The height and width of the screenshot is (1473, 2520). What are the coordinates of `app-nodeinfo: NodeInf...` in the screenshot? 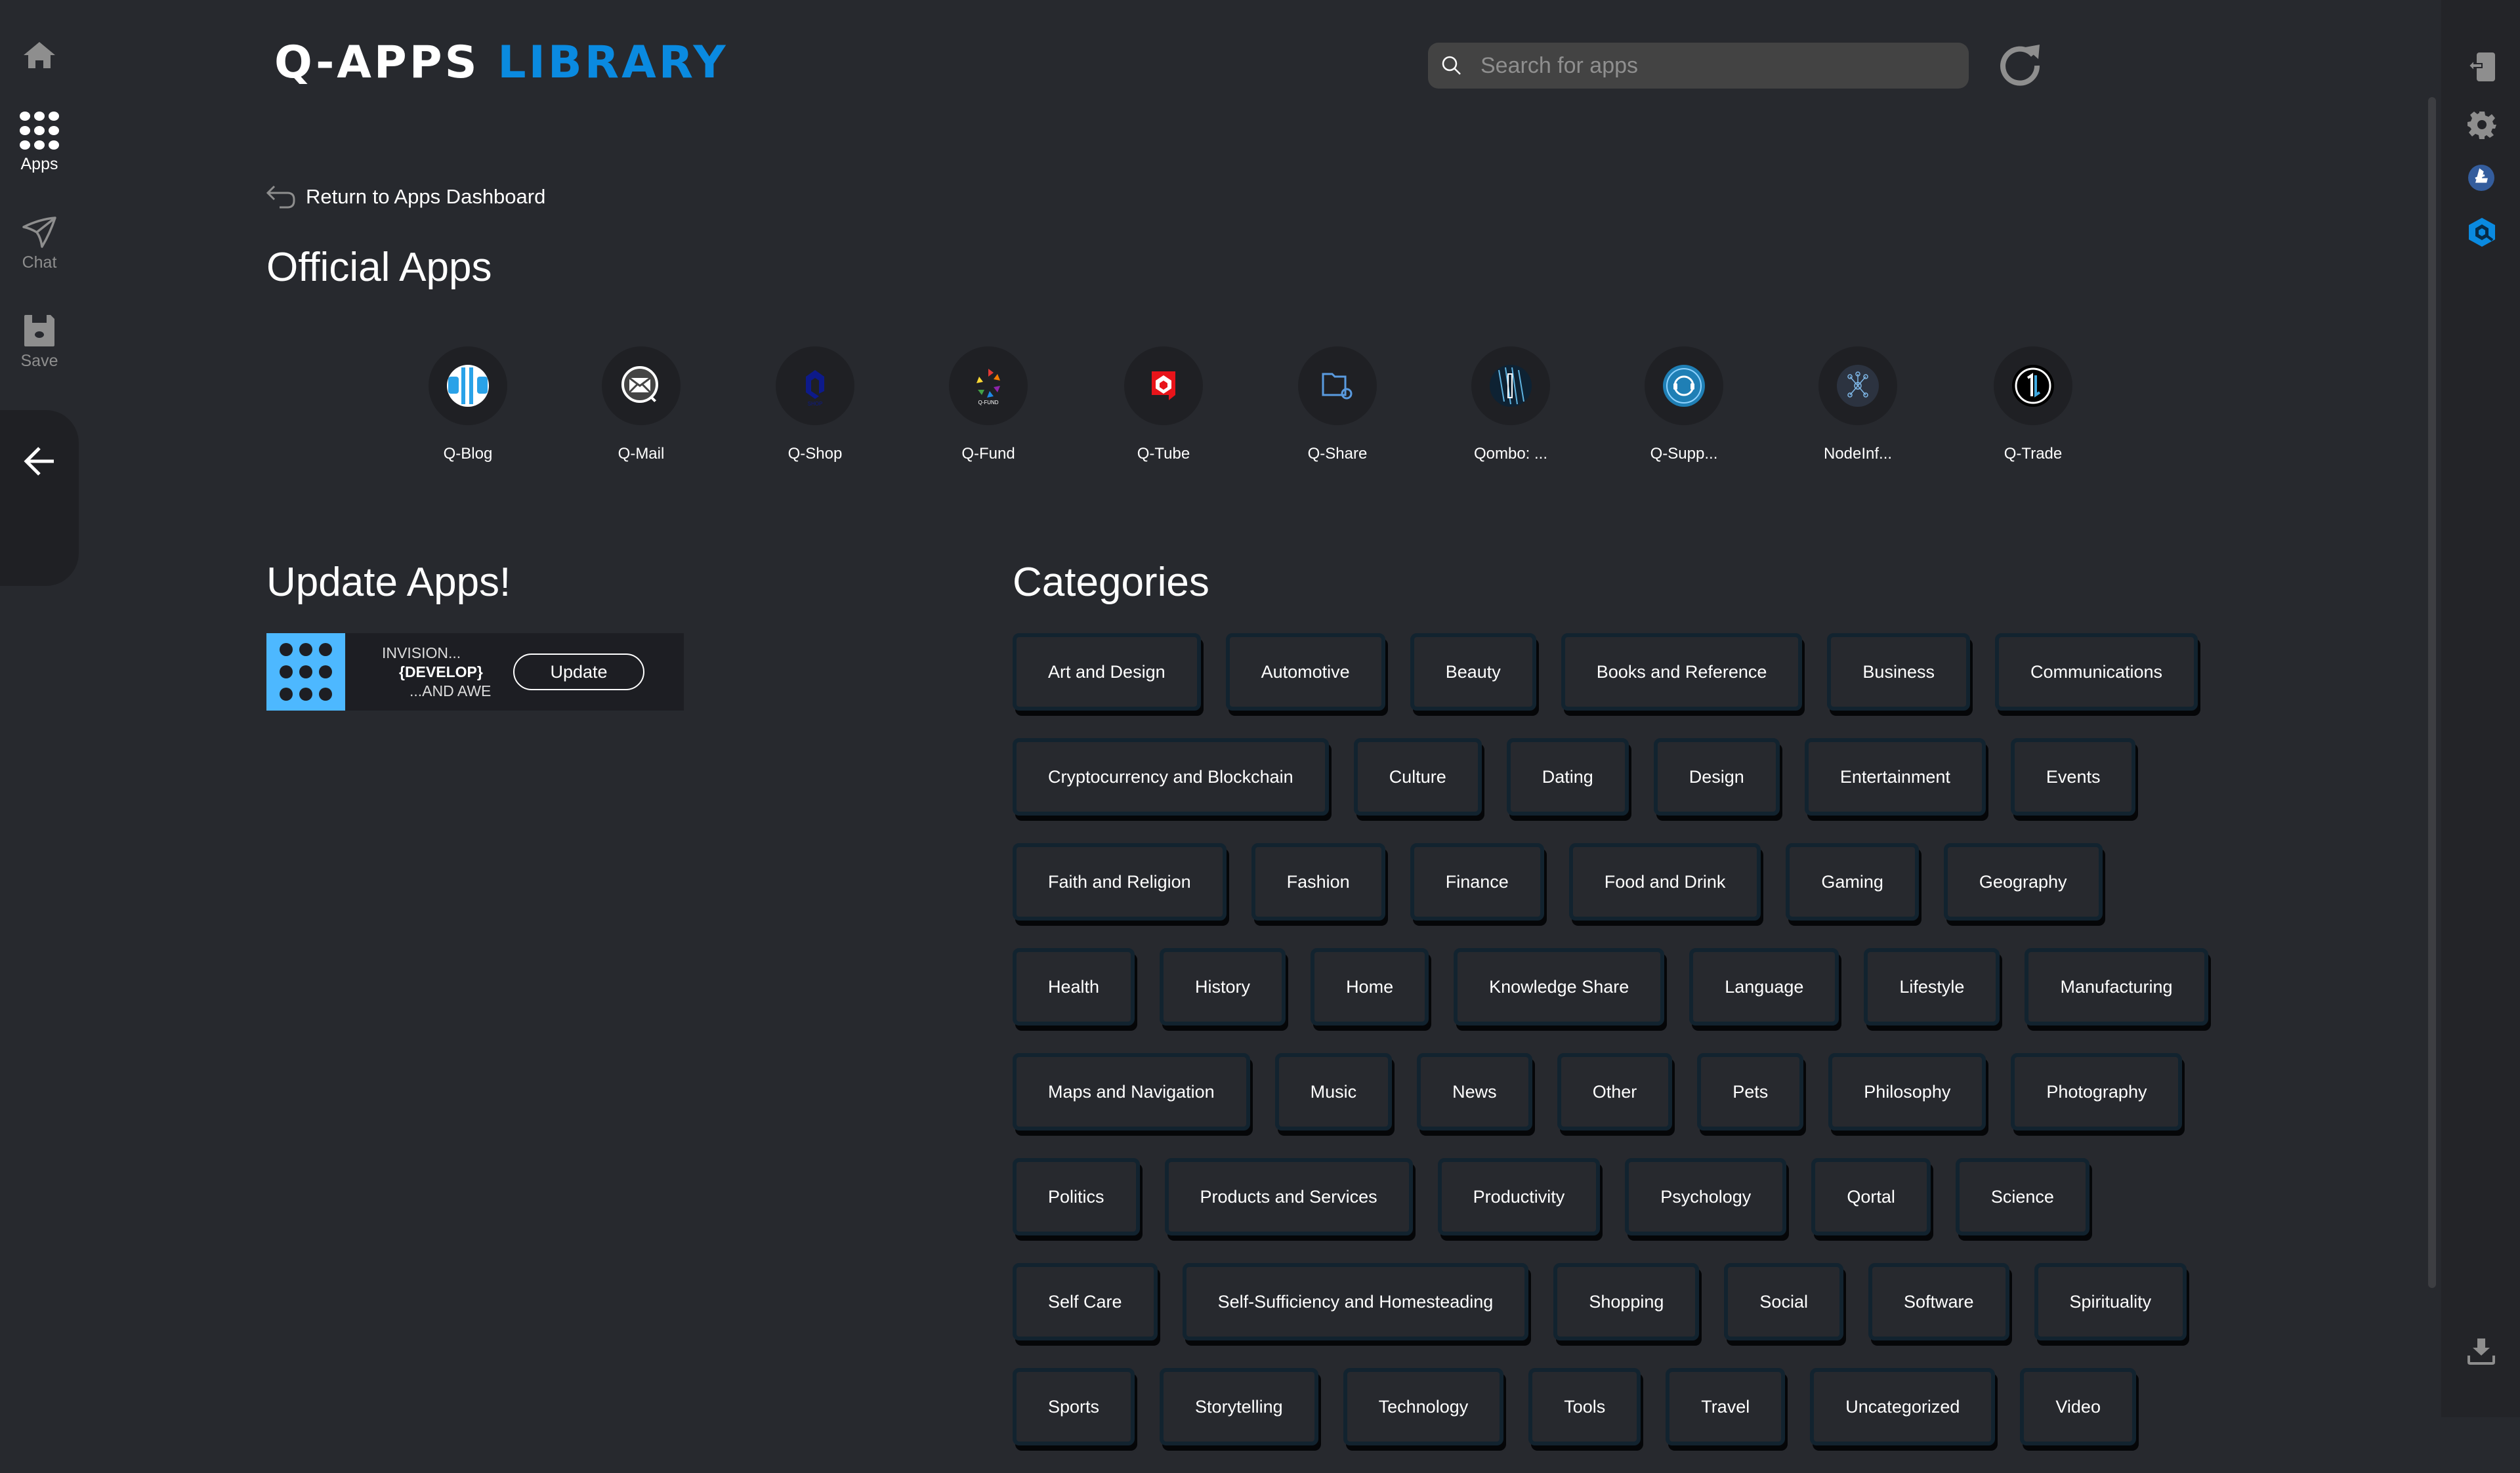 It's located at (1857, 405).